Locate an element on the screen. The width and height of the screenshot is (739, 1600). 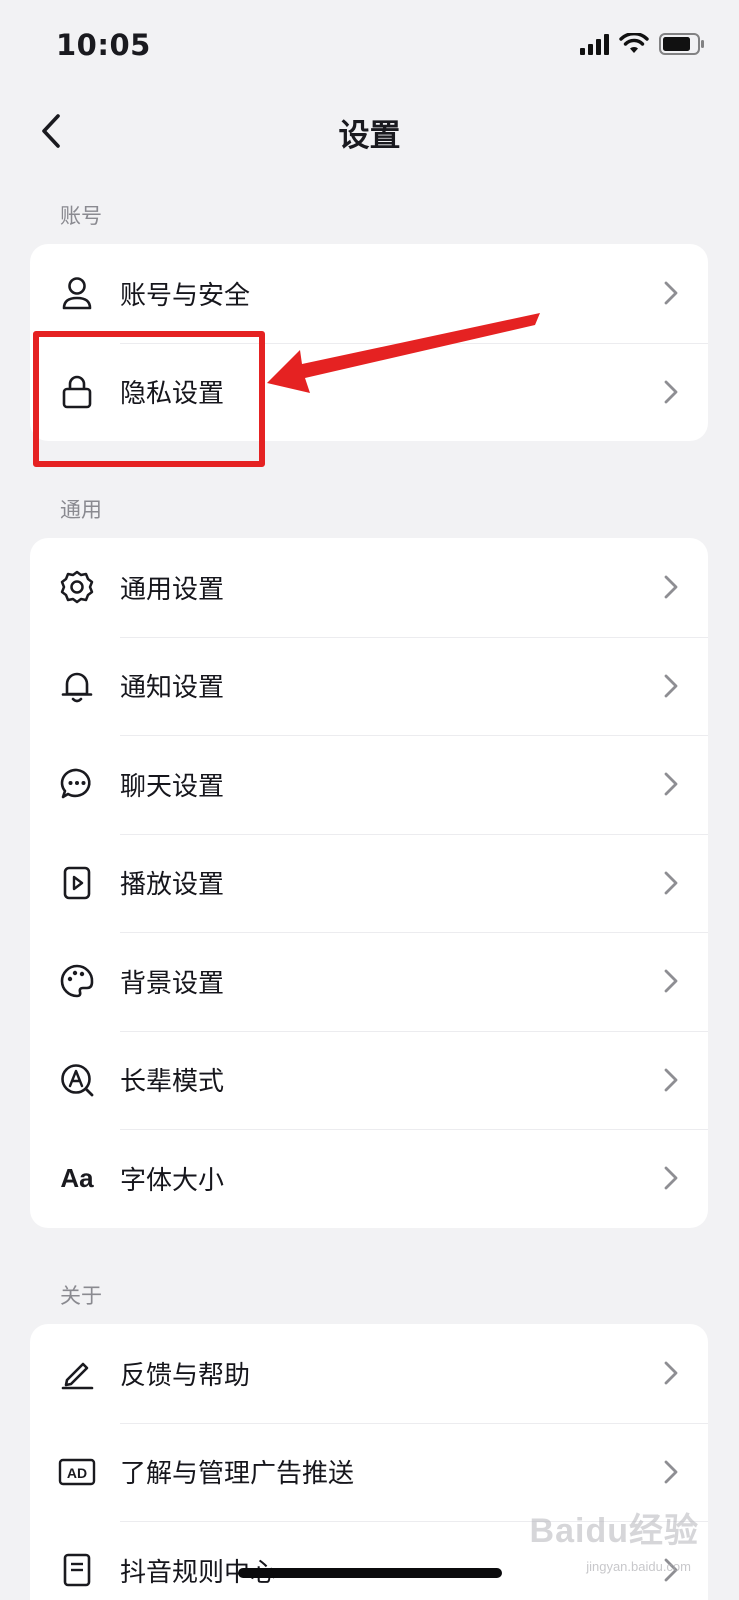
settings-item-notifications: 通知设置 is located at coordinates (369, 686).